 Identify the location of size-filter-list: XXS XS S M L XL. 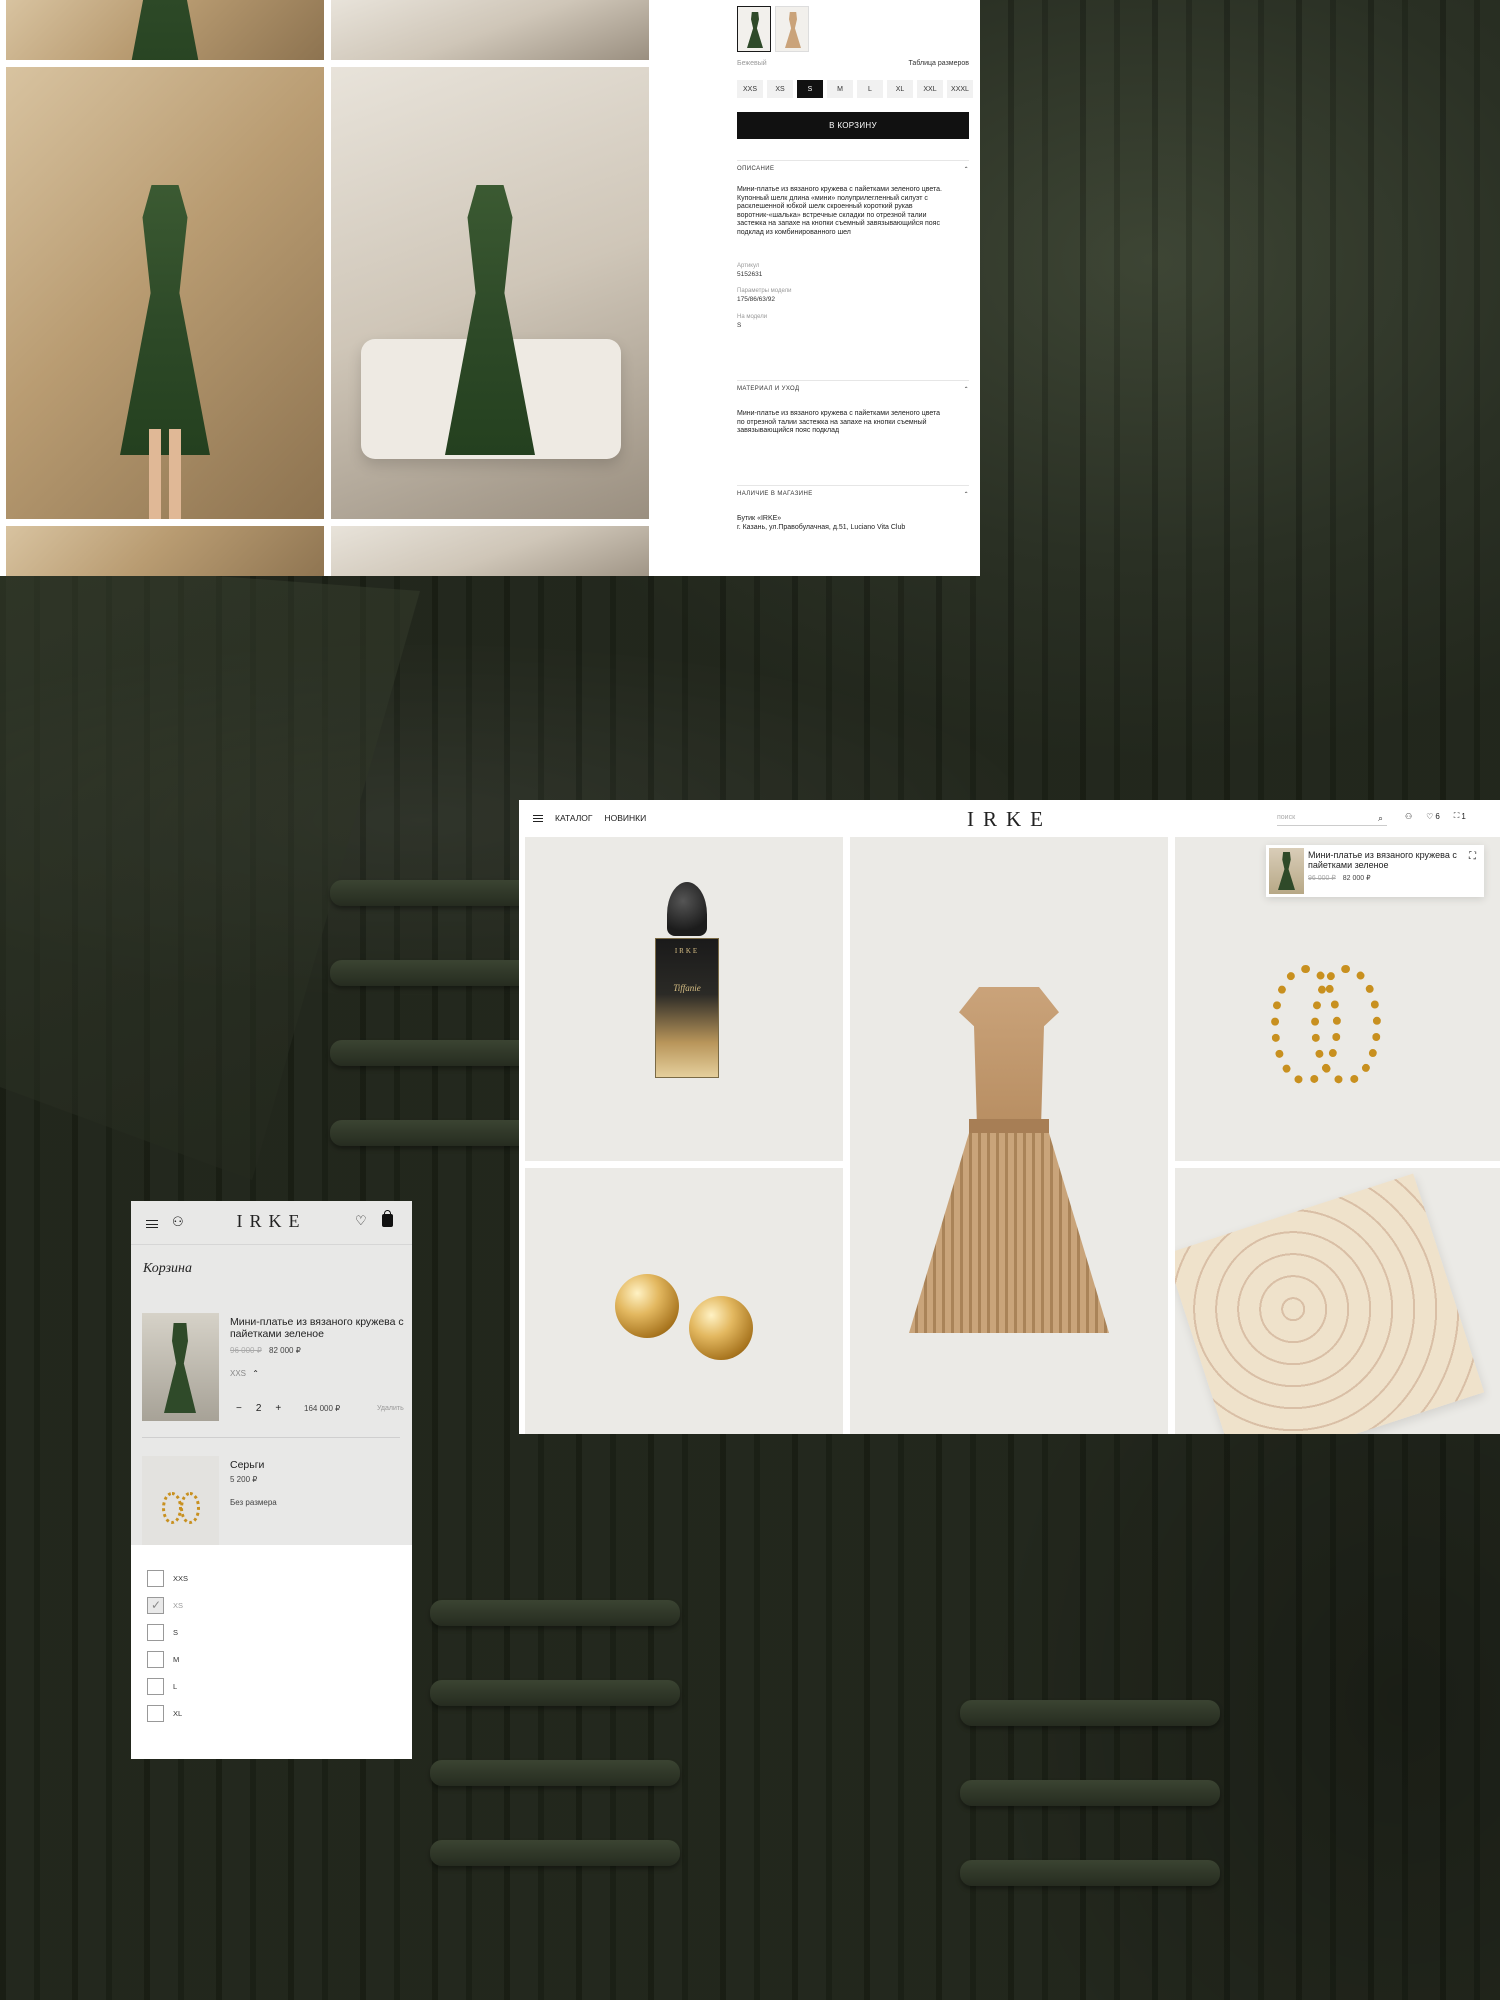
(167, 1646).